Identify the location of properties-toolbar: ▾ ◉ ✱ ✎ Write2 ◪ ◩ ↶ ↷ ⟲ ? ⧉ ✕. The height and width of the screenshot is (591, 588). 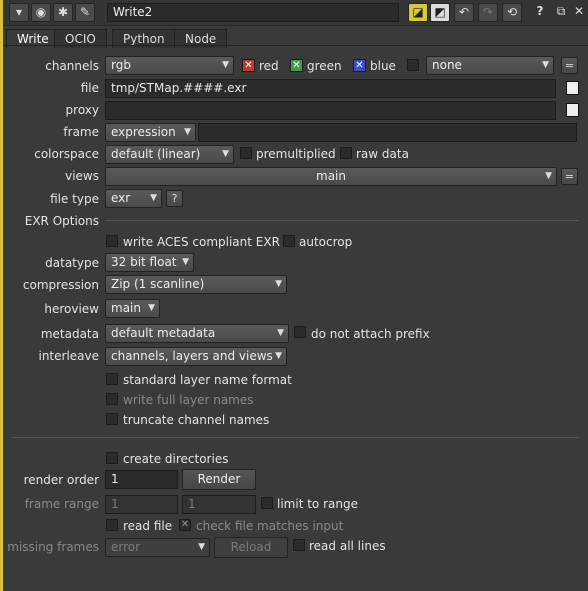
(295, 13).